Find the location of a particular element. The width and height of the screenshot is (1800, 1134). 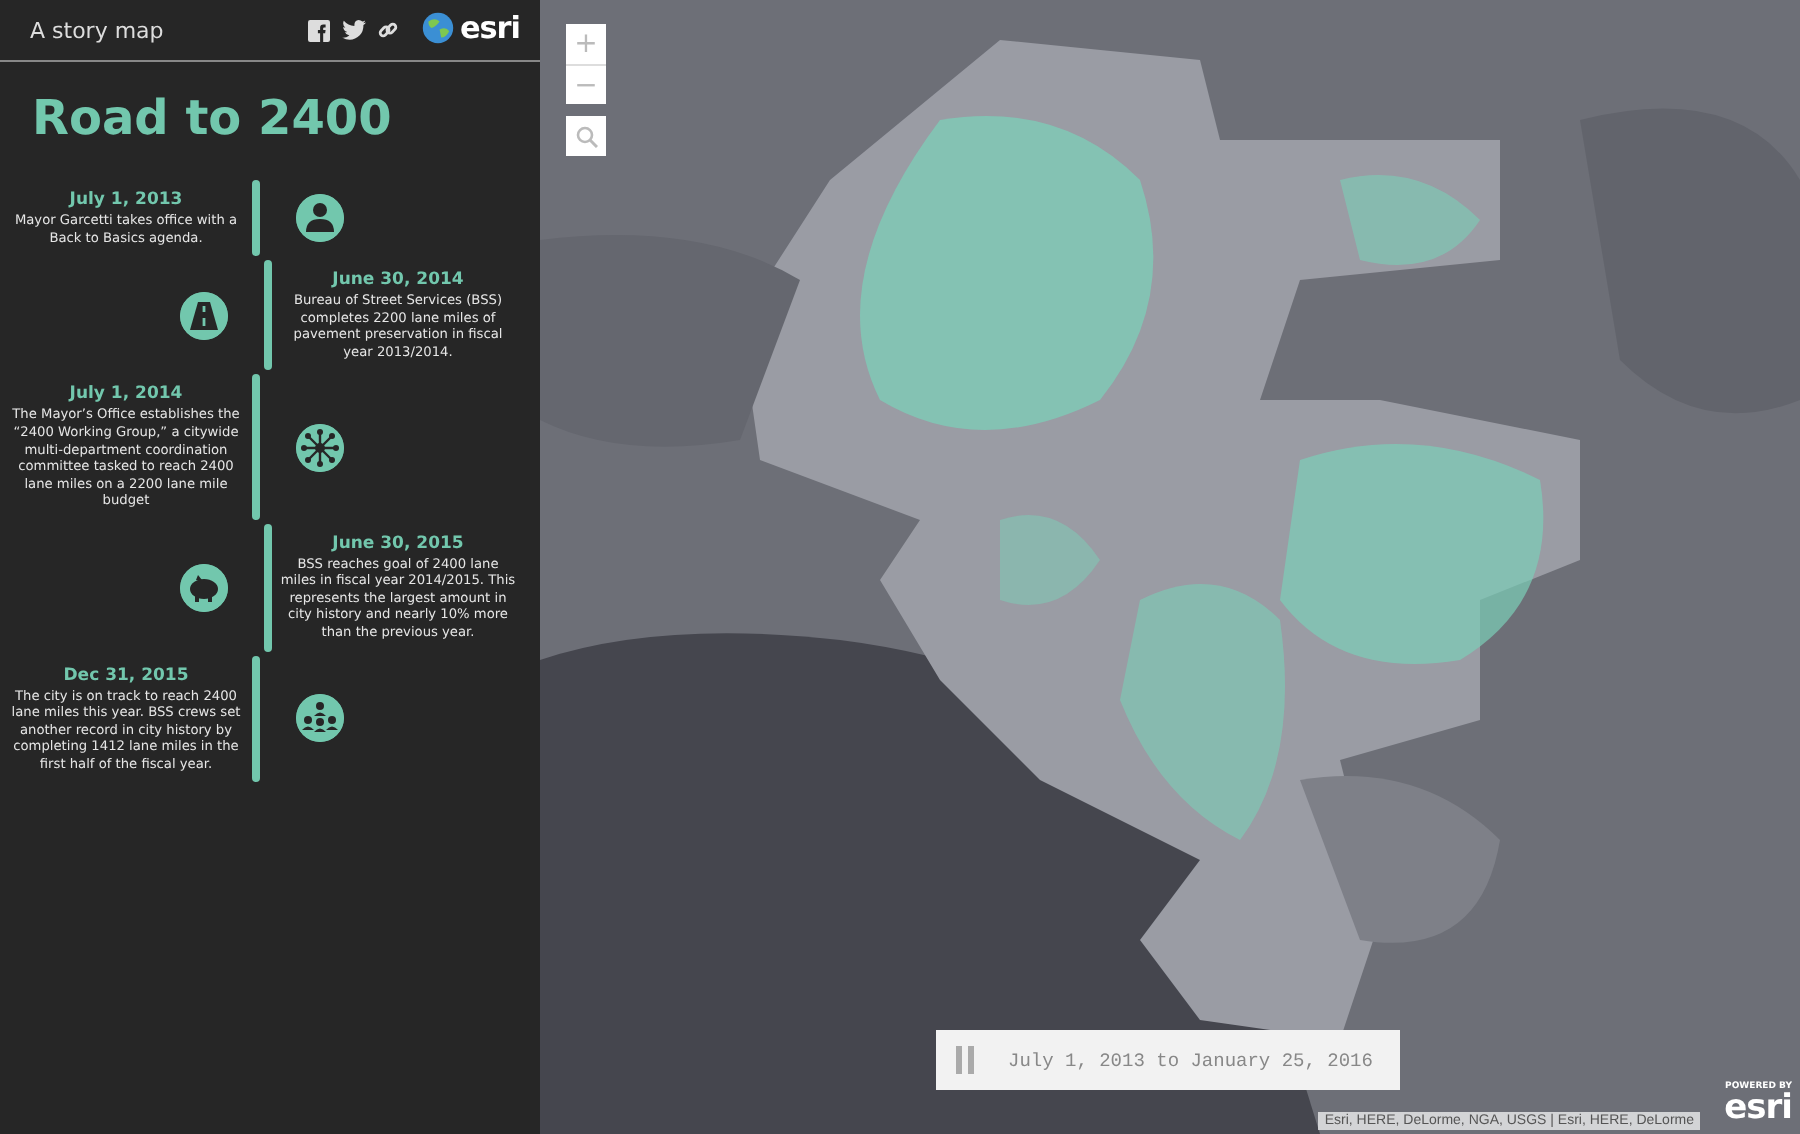

twitter-icon is located at coordinates (353, 30).